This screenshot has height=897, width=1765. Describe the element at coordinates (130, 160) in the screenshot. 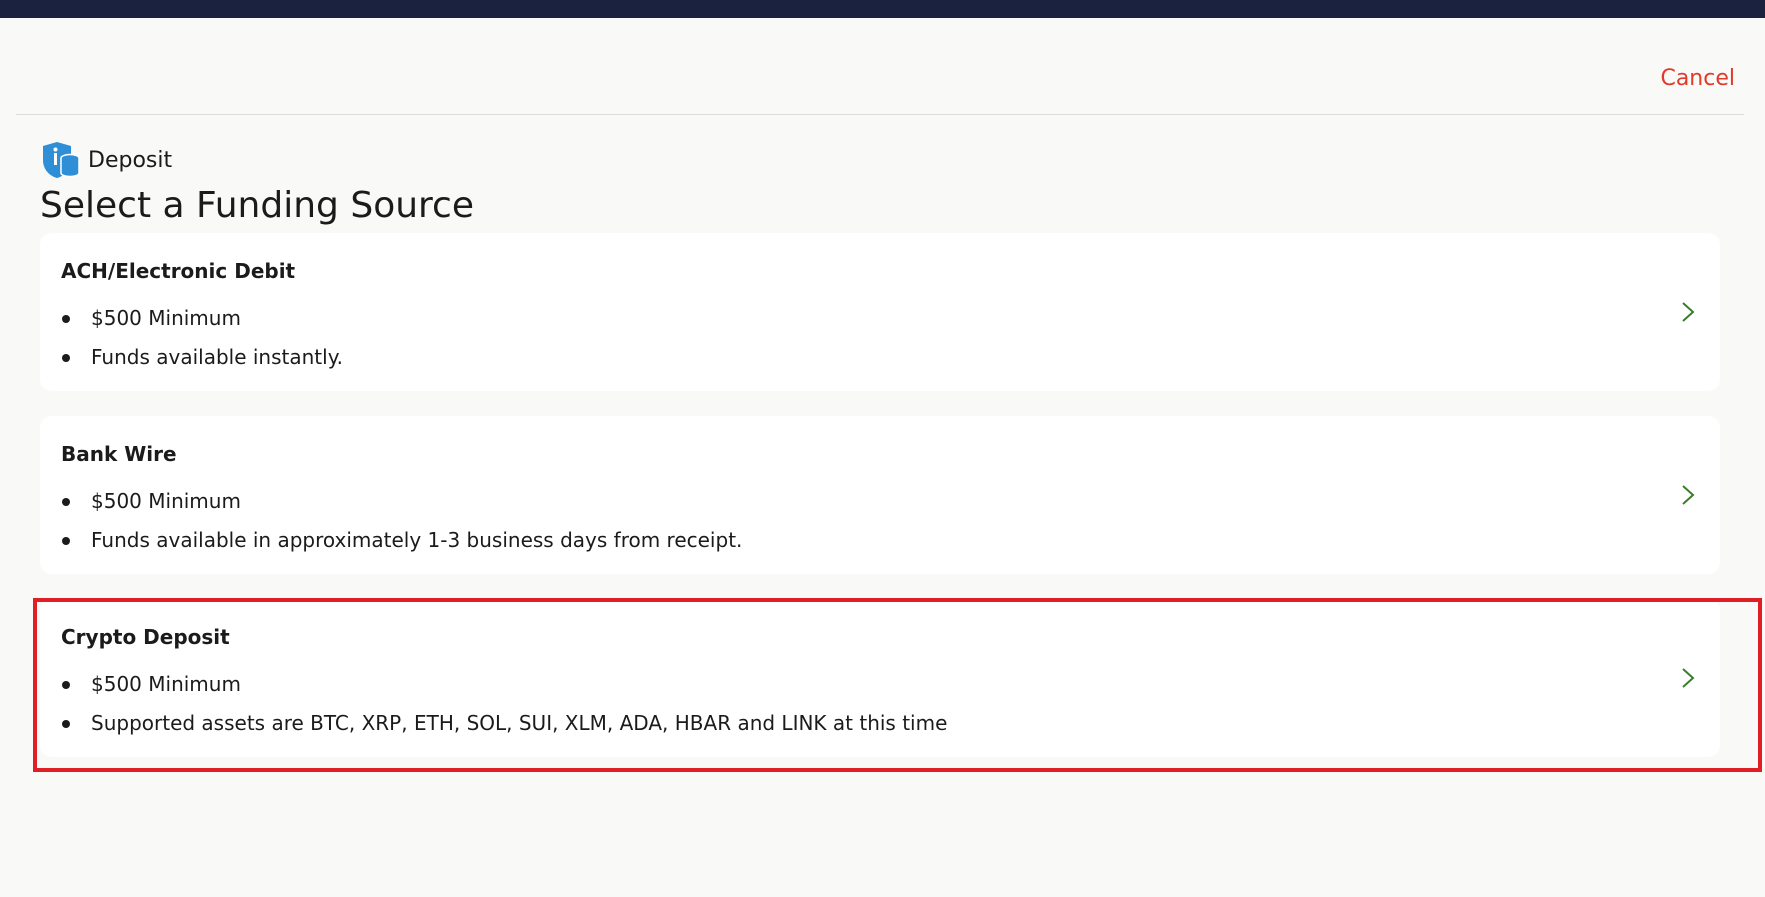

I see `deposit-label: Deposit` at that location.